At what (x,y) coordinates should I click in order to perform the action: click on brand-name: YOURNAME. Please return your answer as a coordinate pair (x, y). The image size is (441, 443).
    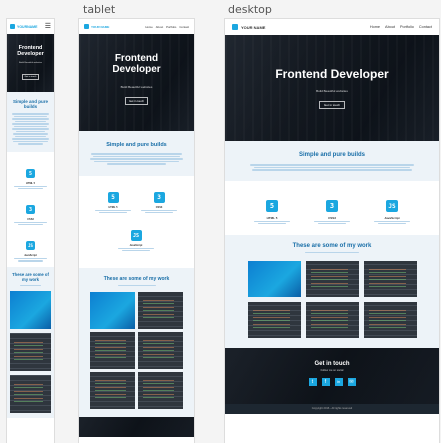
    Looking at the image, I should click on (27, 27).